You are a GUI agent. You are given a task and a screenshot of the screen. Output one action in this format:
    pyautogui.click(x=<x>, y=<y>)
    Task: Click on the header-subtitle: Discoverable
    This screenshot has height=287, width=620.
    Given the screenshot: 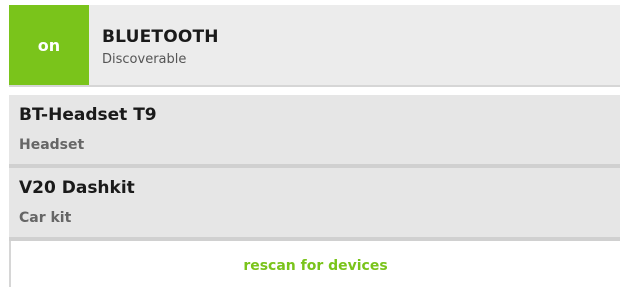 What is the action you would take?
    pyautogui.click(x=144, y=59)
    